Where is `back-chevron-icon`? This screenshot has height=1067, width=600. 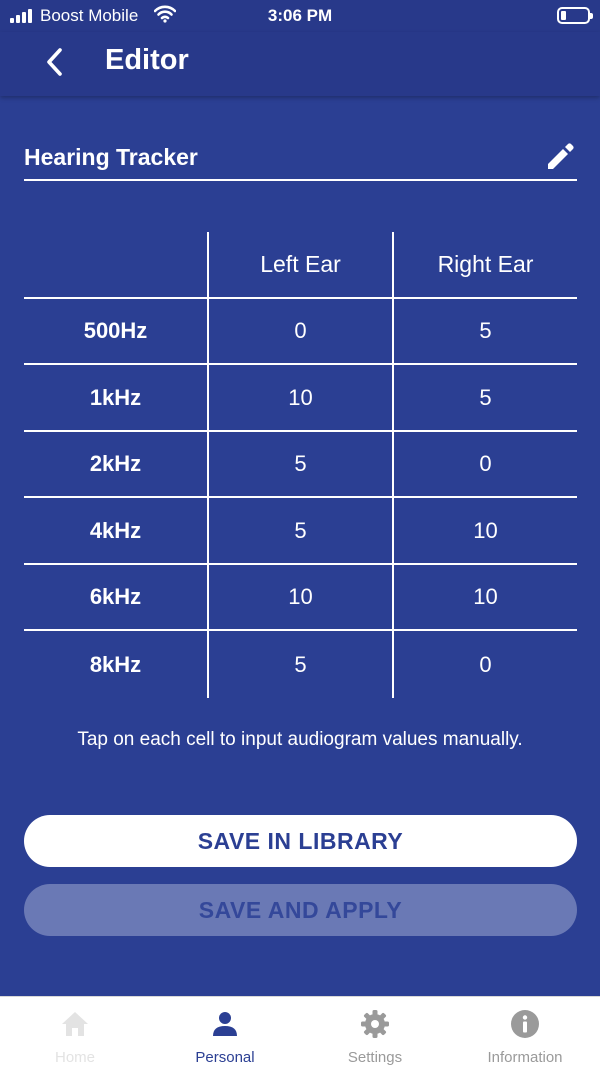 back-chevron-icon is located at coordinates (56, 62).